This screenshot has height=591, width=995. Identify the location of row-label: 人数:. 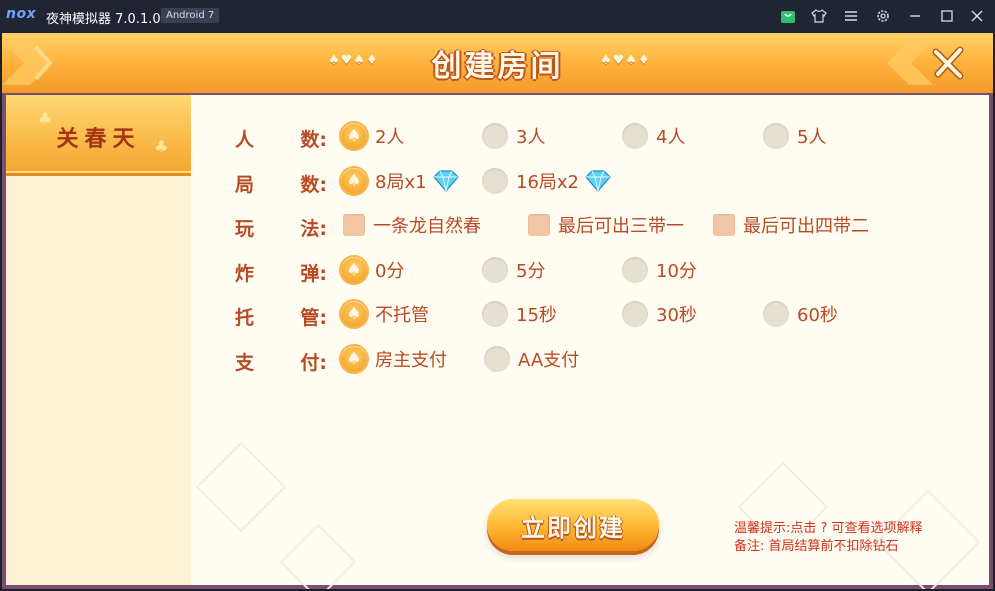
(281, 140).